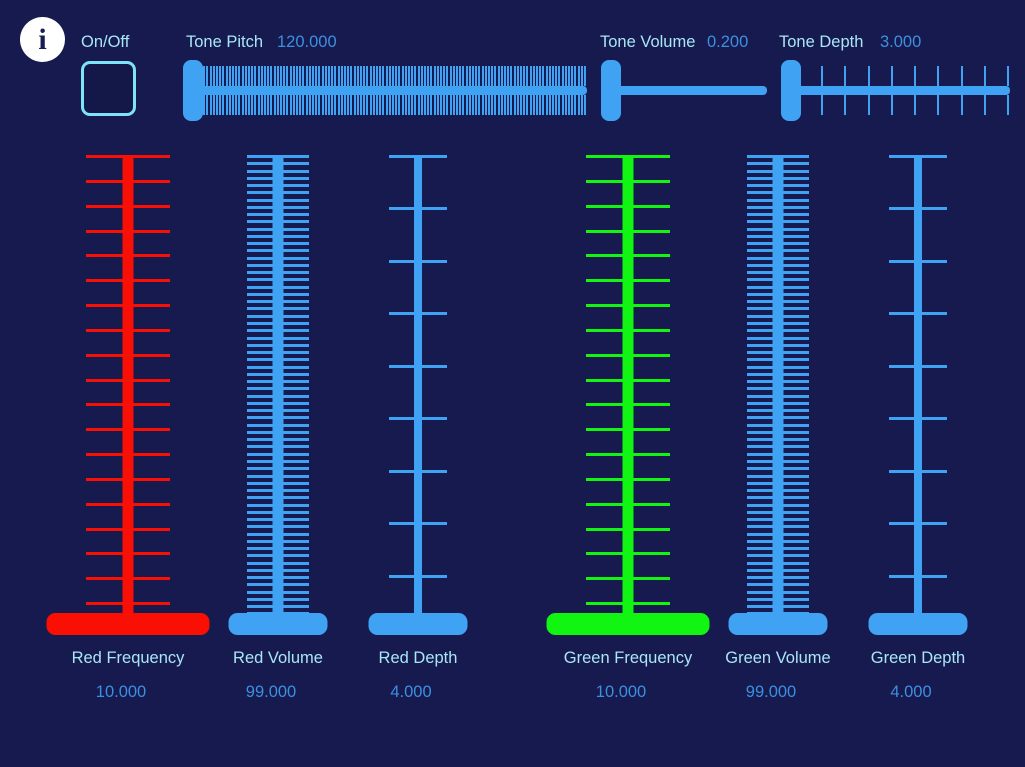 The image size is (1025, 767). What do you see at coordinates (611, 90) in the screenshot?
I see `tone-volume-thumb` at bounding box center [611, 90].